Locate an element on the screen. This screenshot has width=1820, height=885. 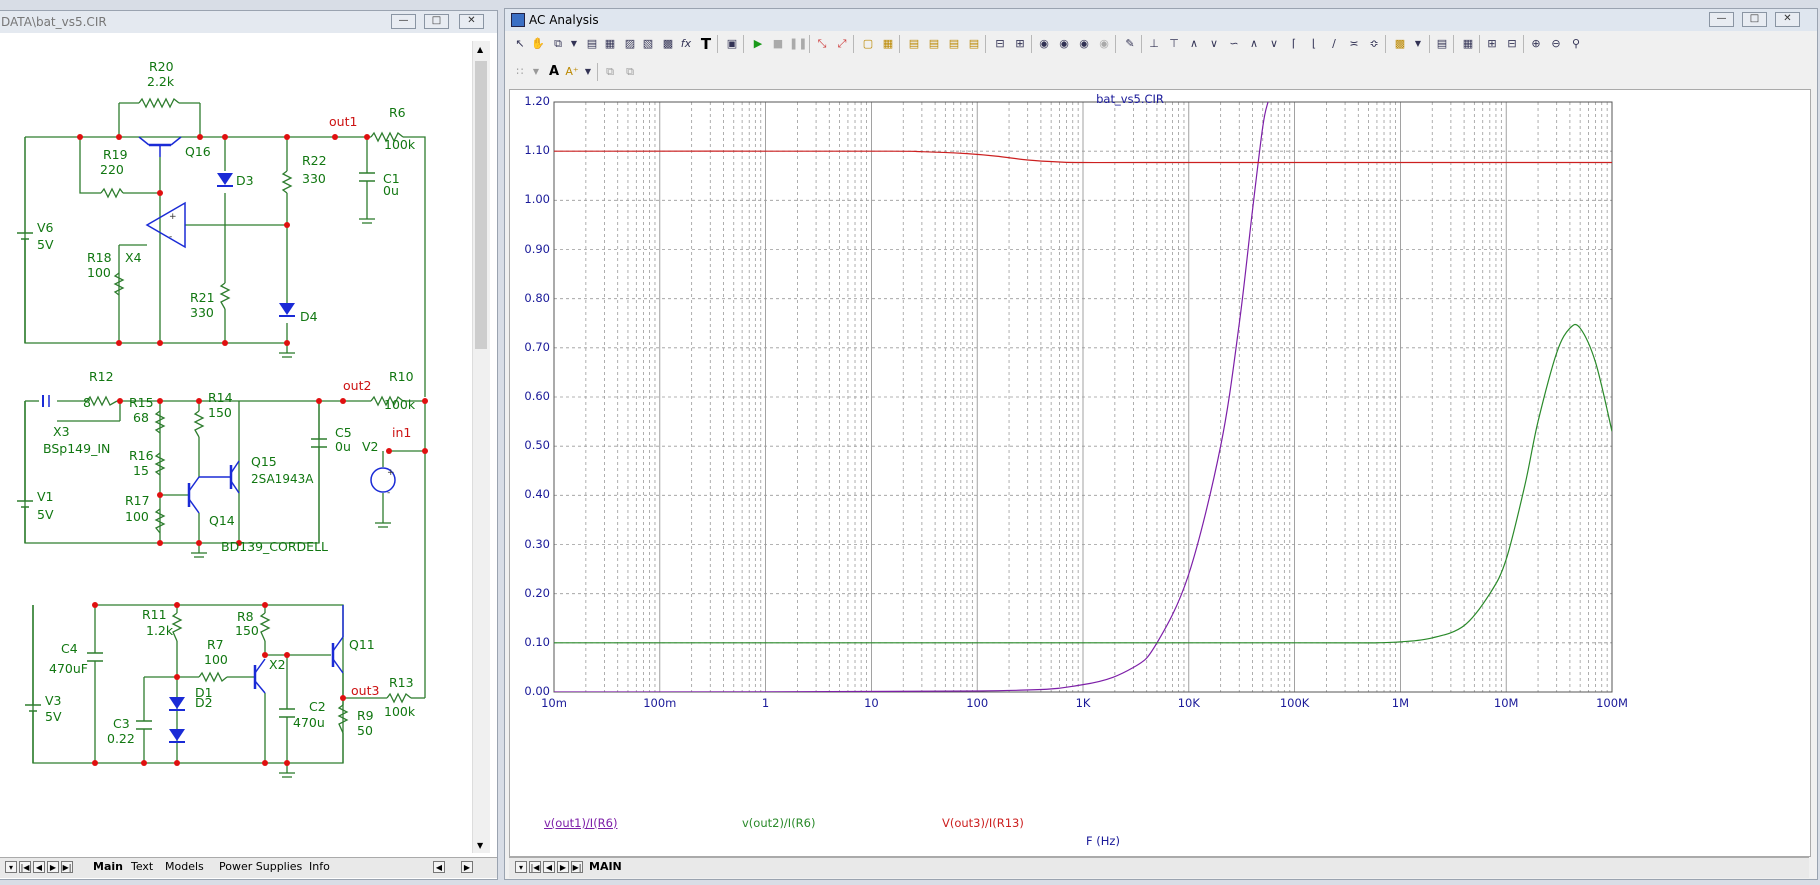
scale-icon: ▦ is located at coordinates (610, 44).